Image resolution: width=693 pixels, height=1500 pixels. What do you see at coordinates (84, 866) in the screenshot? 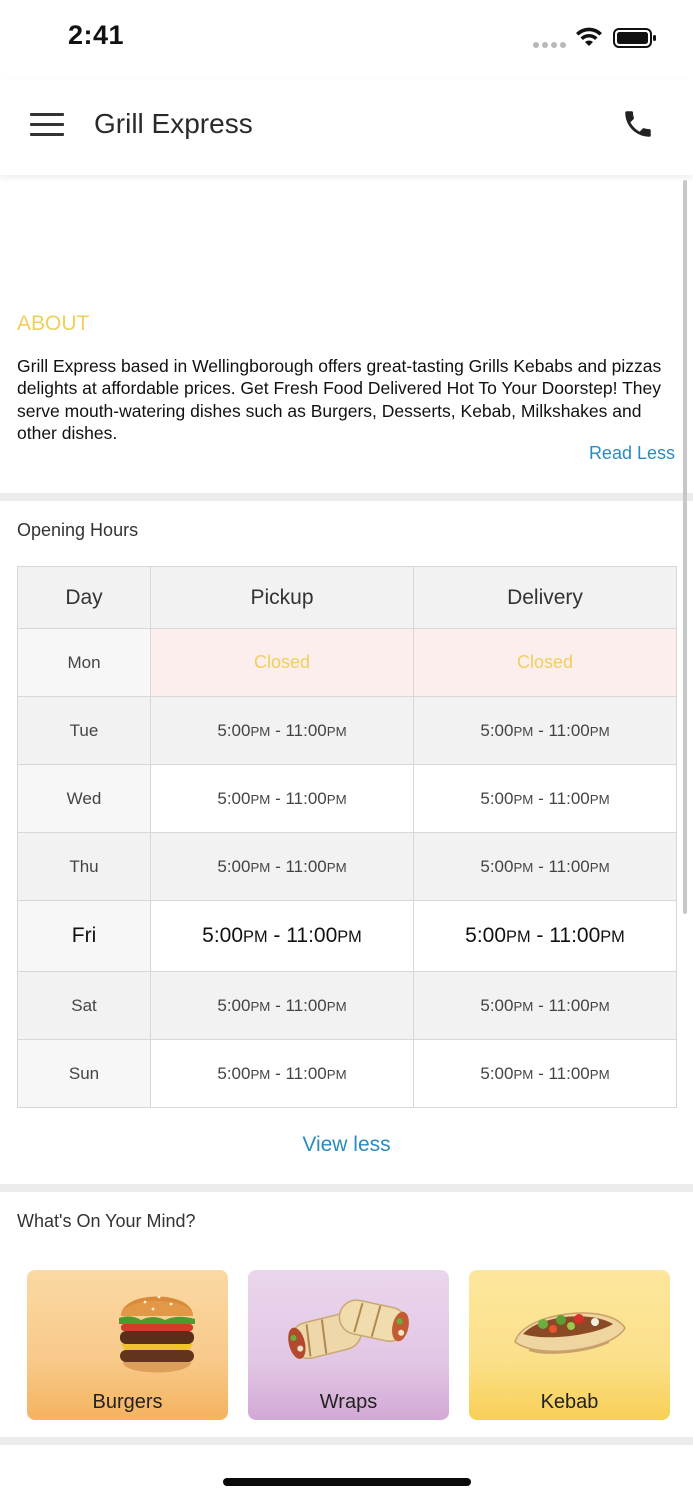
I see `day-cell: Thu` at bounding box center [84, 866].